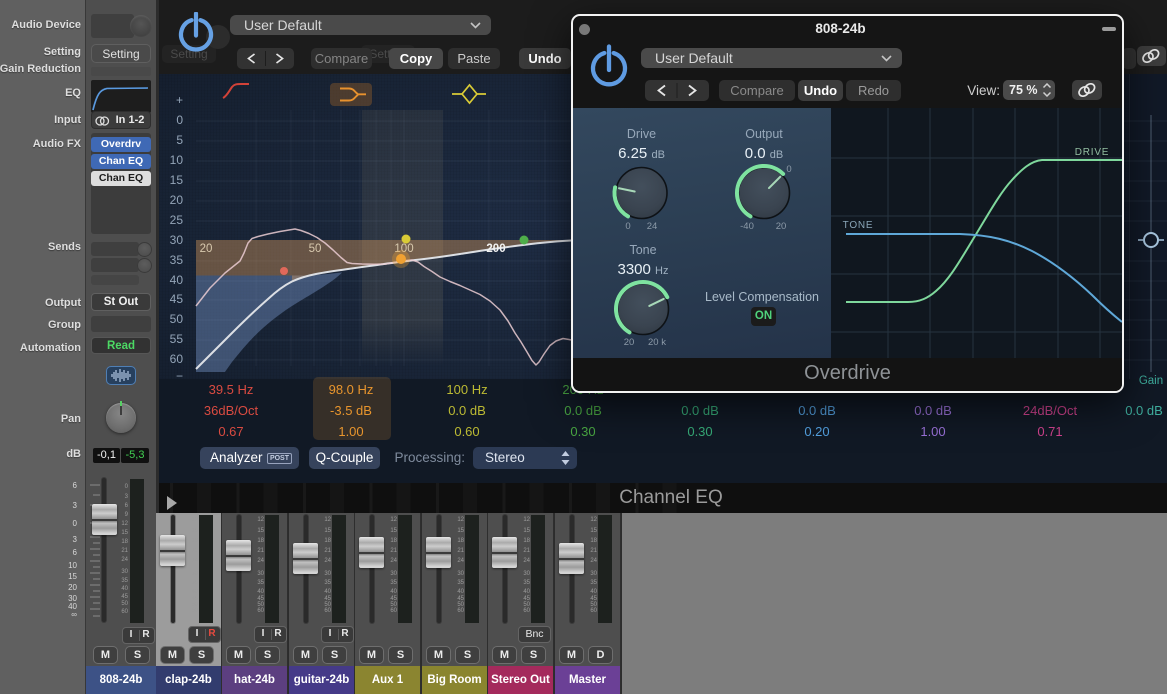 Image resolution: width=1167 pixels, height=694 pixels. I want to click on svg-text: 20, so click(206, 249).